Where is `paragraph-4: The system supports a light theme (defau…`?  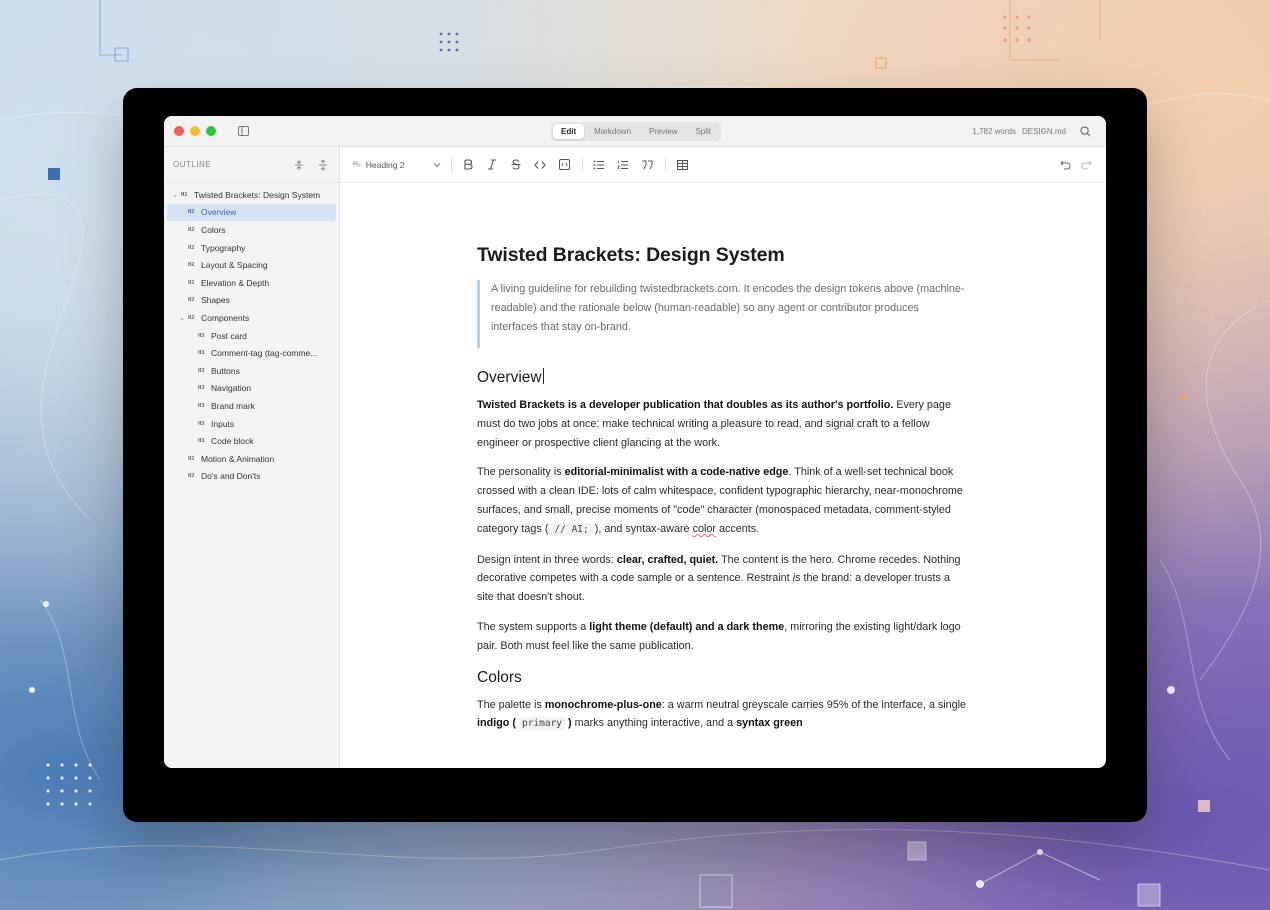 paragraph-4: The system supports a light theme (defau… is located at coordinates (722, 637).